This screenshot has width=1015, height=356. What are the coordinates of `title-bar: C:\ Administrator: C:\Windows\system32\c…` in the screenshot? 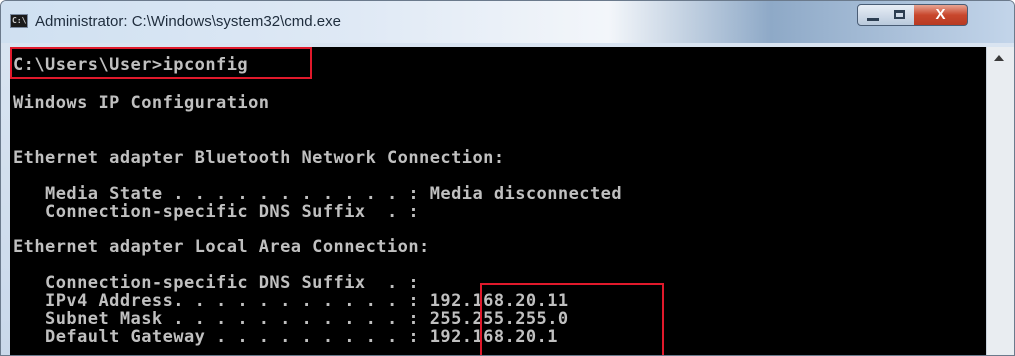 It's located at (507, 22).